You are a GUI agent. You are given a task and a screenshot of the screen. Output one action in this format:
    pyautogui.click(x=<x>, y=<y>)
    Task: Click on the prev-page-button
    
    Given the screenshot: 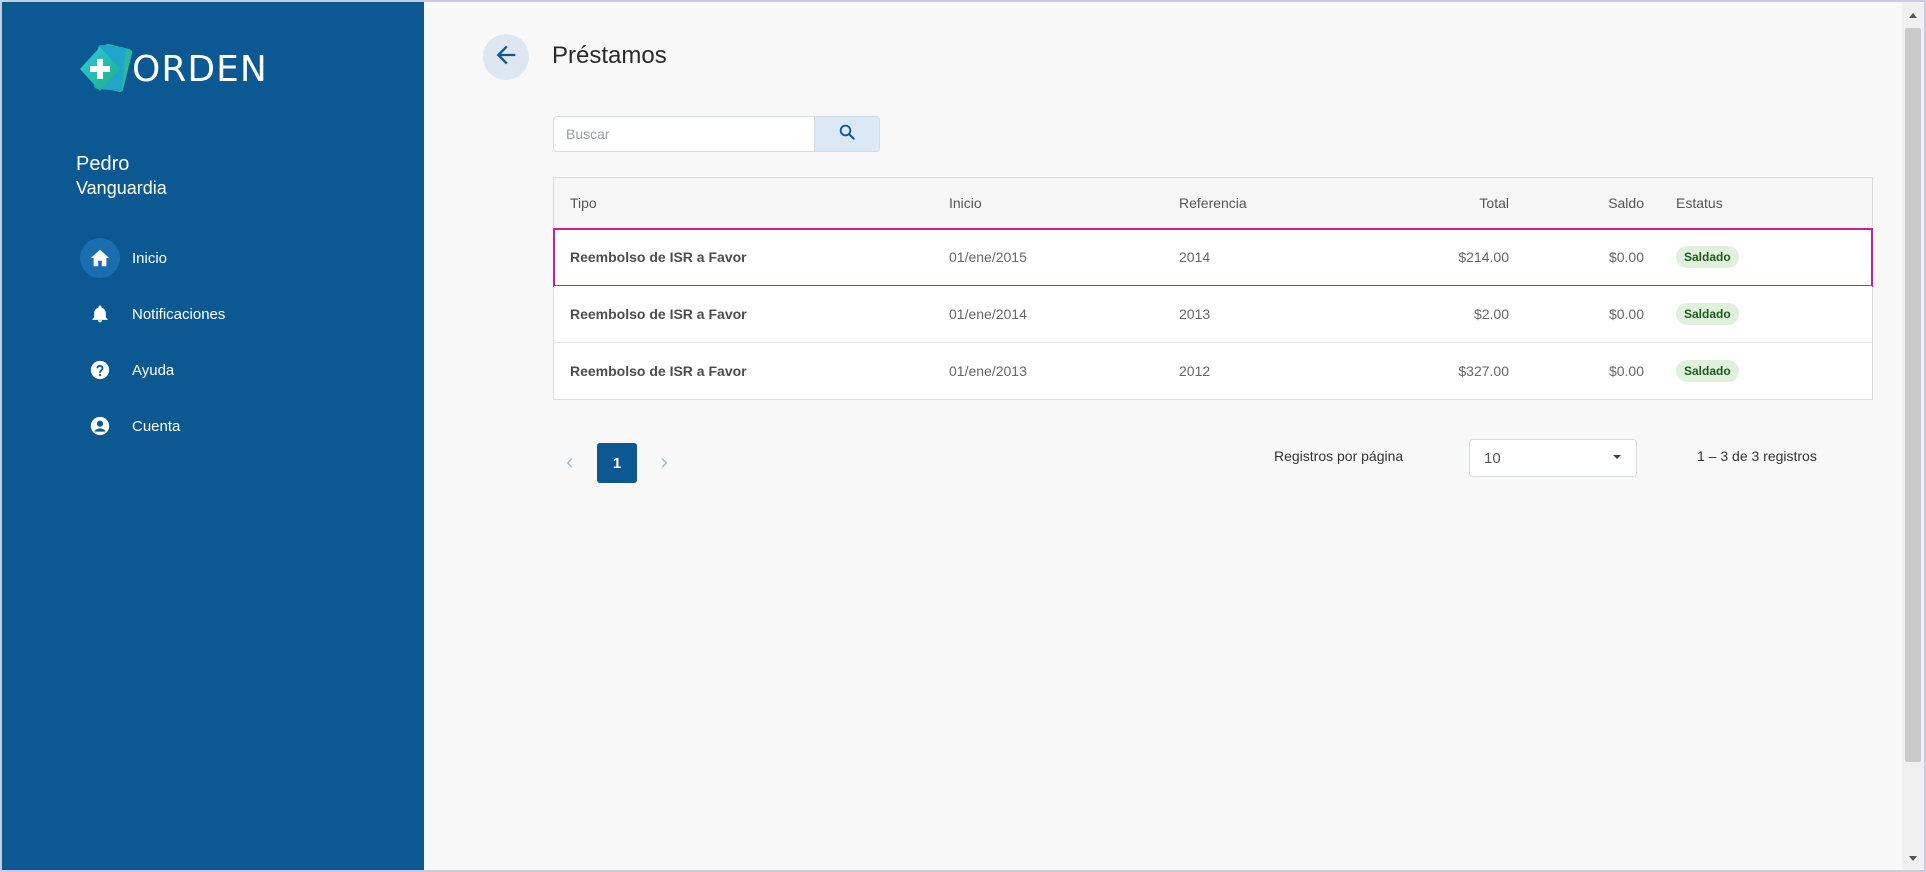 What is the action you would take?
    pyautogui.click(x=570, y=463)
    